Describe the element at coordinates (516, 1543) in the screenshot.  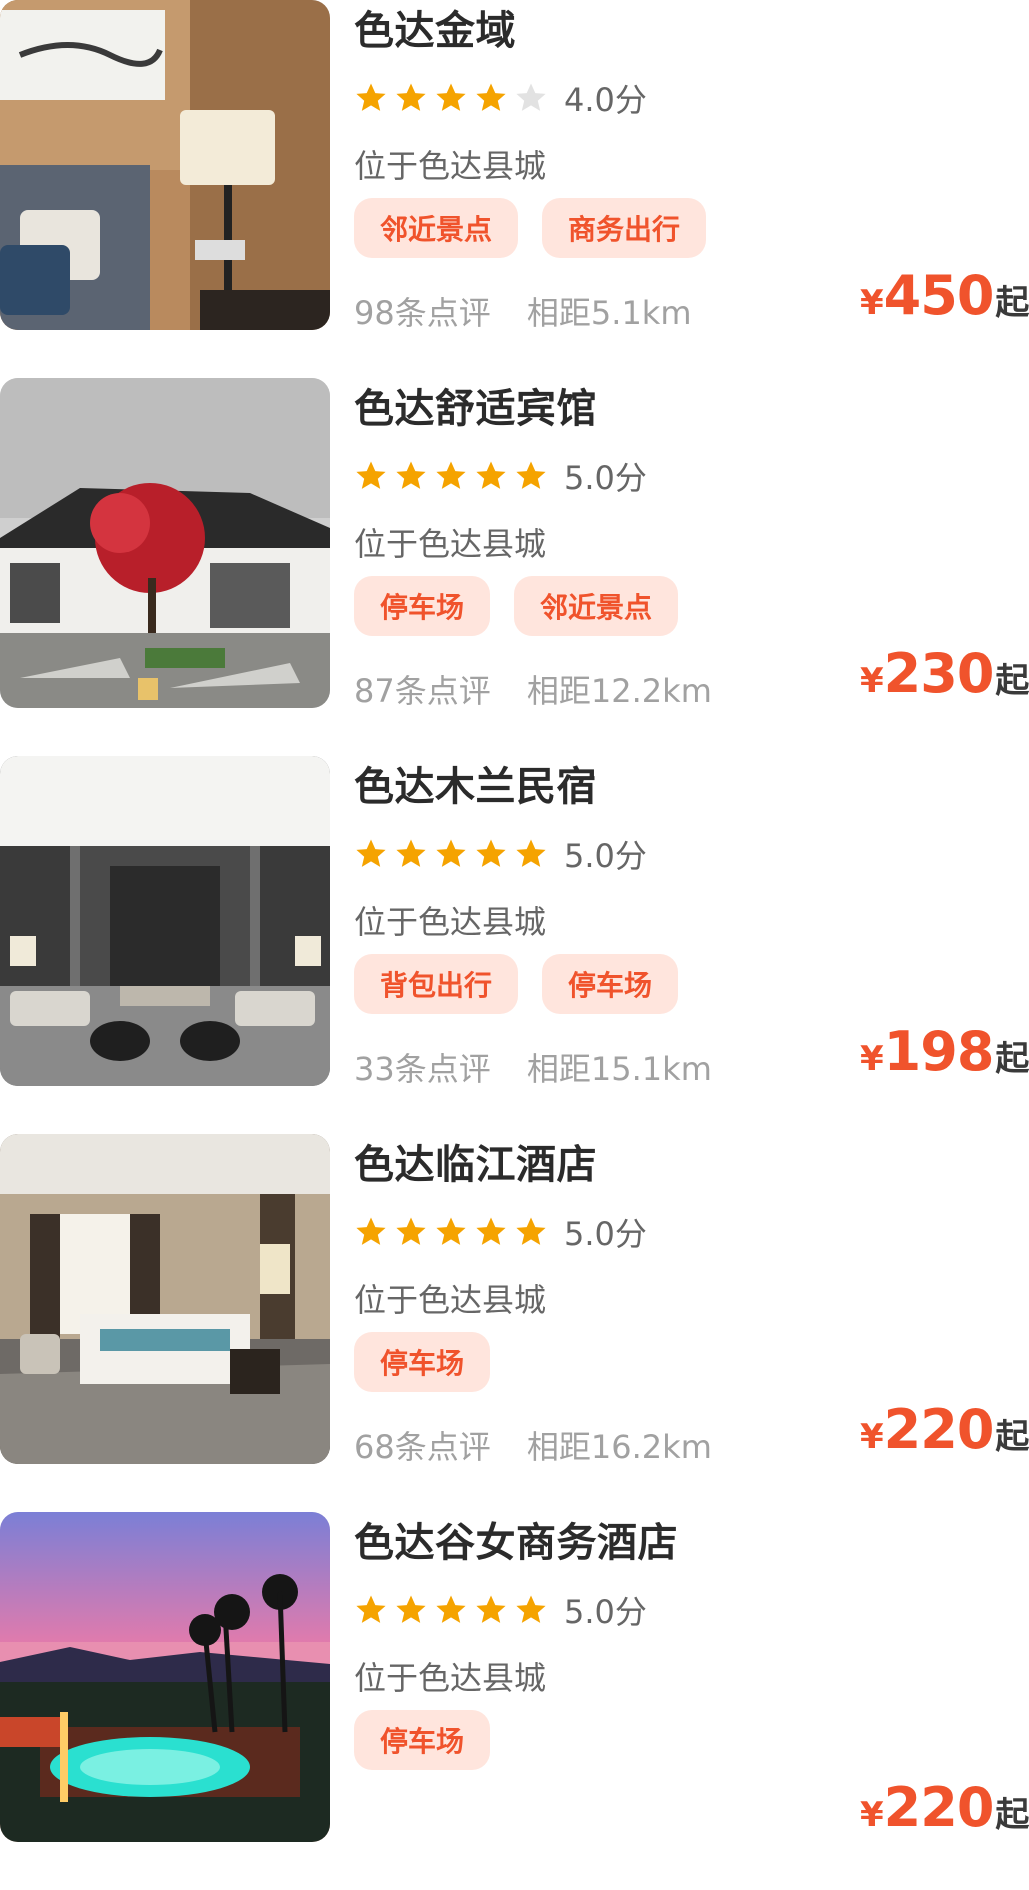
I see `hotel-name: 色达谷女商务酒店` at that location.